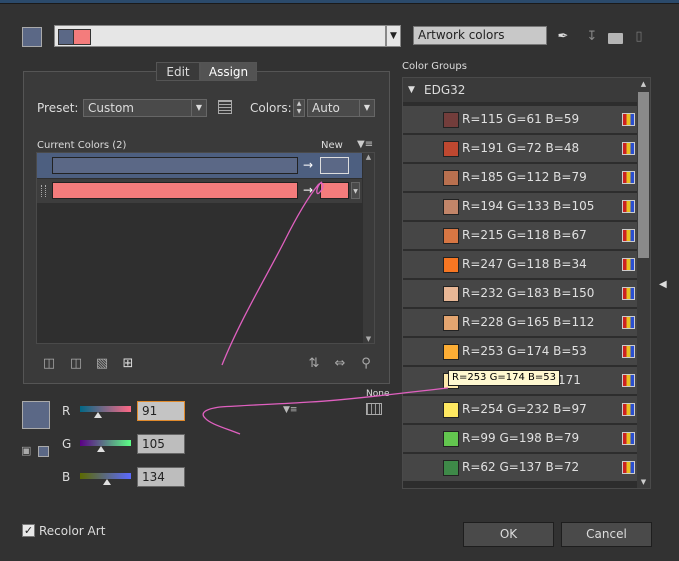 The width and height of the screenshot is (679, 561). What do you see at coordinates (606, 534) in the screenshot?
I see `cancel-button: Cancel` at bounding box center [606, 534].